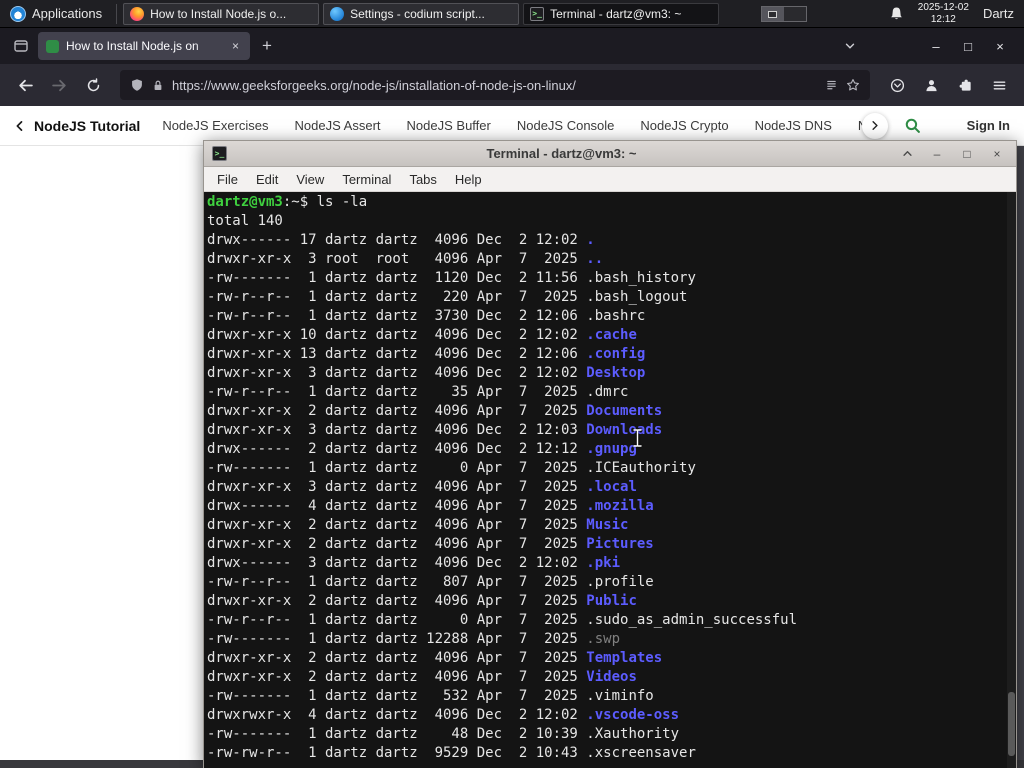 This screenshot has height=768, width=1024. Describe the element at coordinates (907, 154) in the screenshot. I see `terminal-shade-button` at that location.